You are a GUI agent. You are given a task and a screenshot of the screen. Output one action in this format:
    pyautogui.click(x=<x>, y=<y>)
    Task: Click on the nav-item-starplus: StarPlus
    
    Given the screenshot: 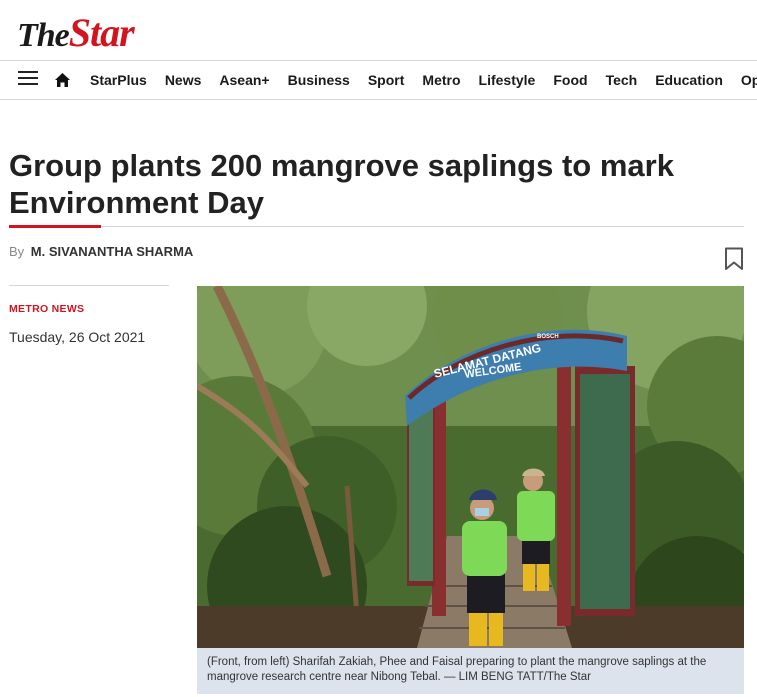 What is the action you would take?
    pyautogui.click(x=118, y=80)
    